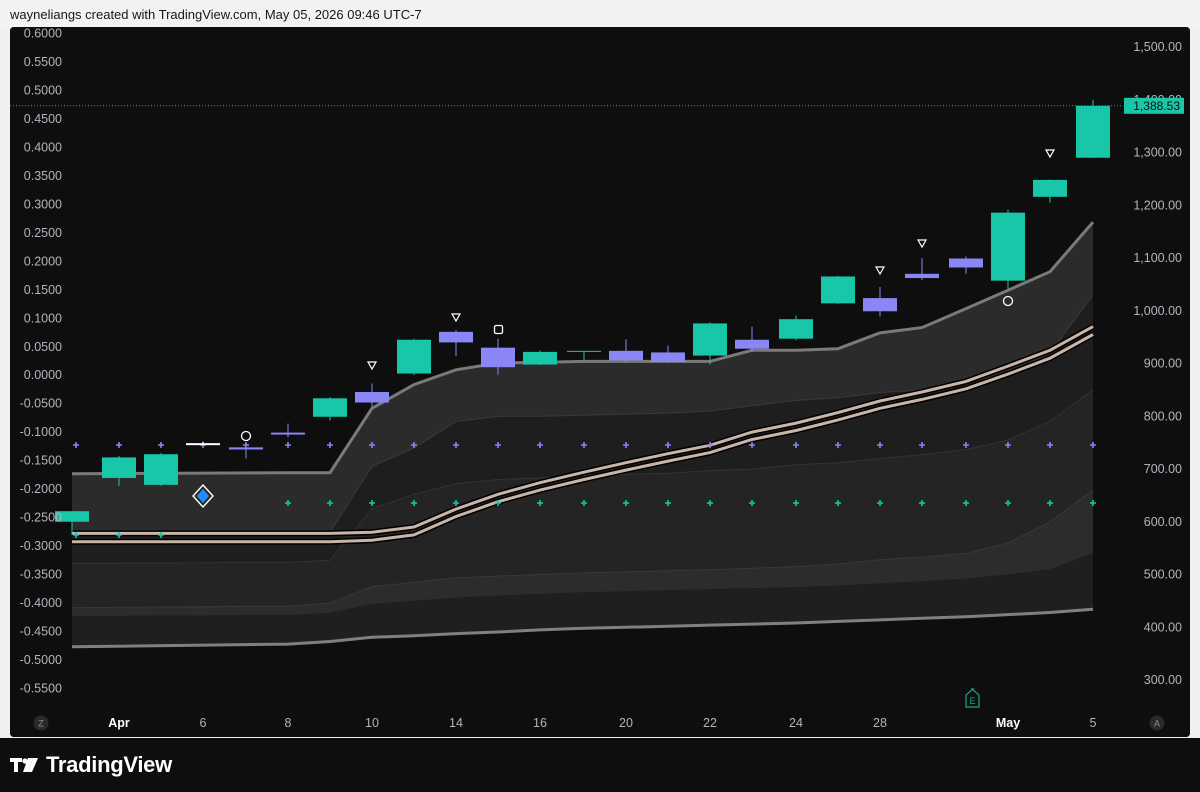  Describe the element at coordinates (43, 318) in the screenshot. I see `left-axis-tick-label: 0.1000` at that location.